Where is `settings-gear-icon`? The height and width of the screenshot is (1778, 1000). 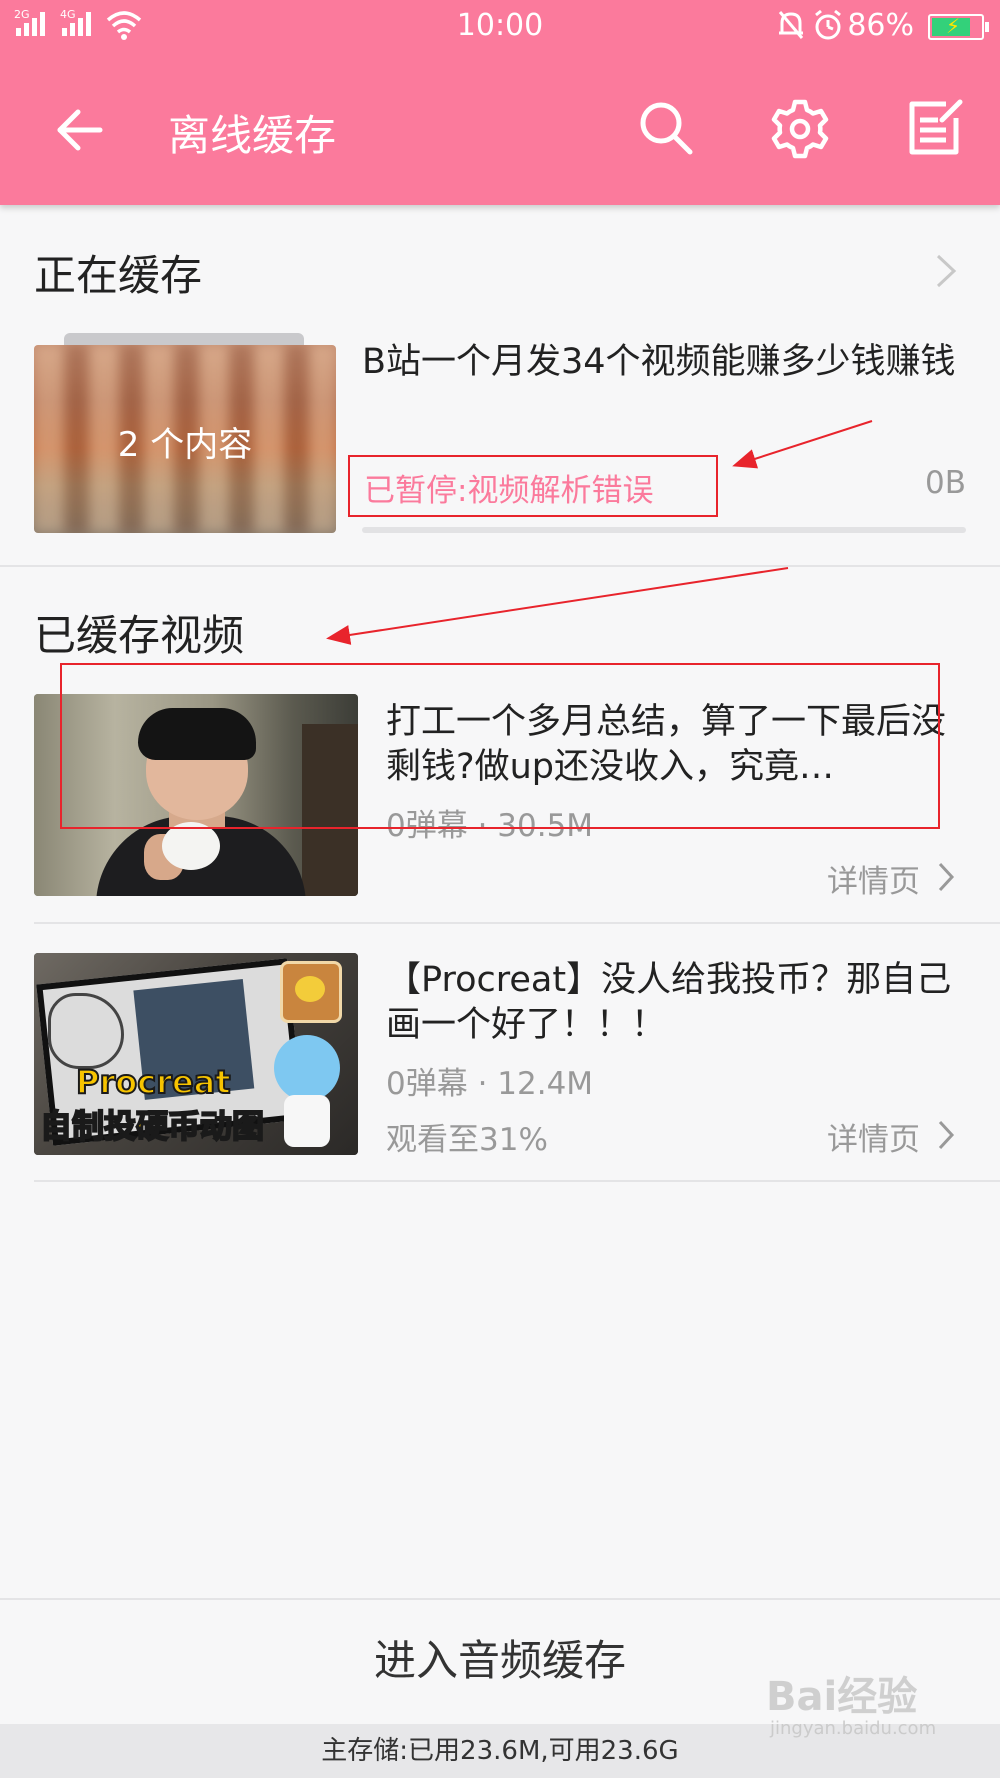 settings-gear-icon is located at coordinates (800, 128).